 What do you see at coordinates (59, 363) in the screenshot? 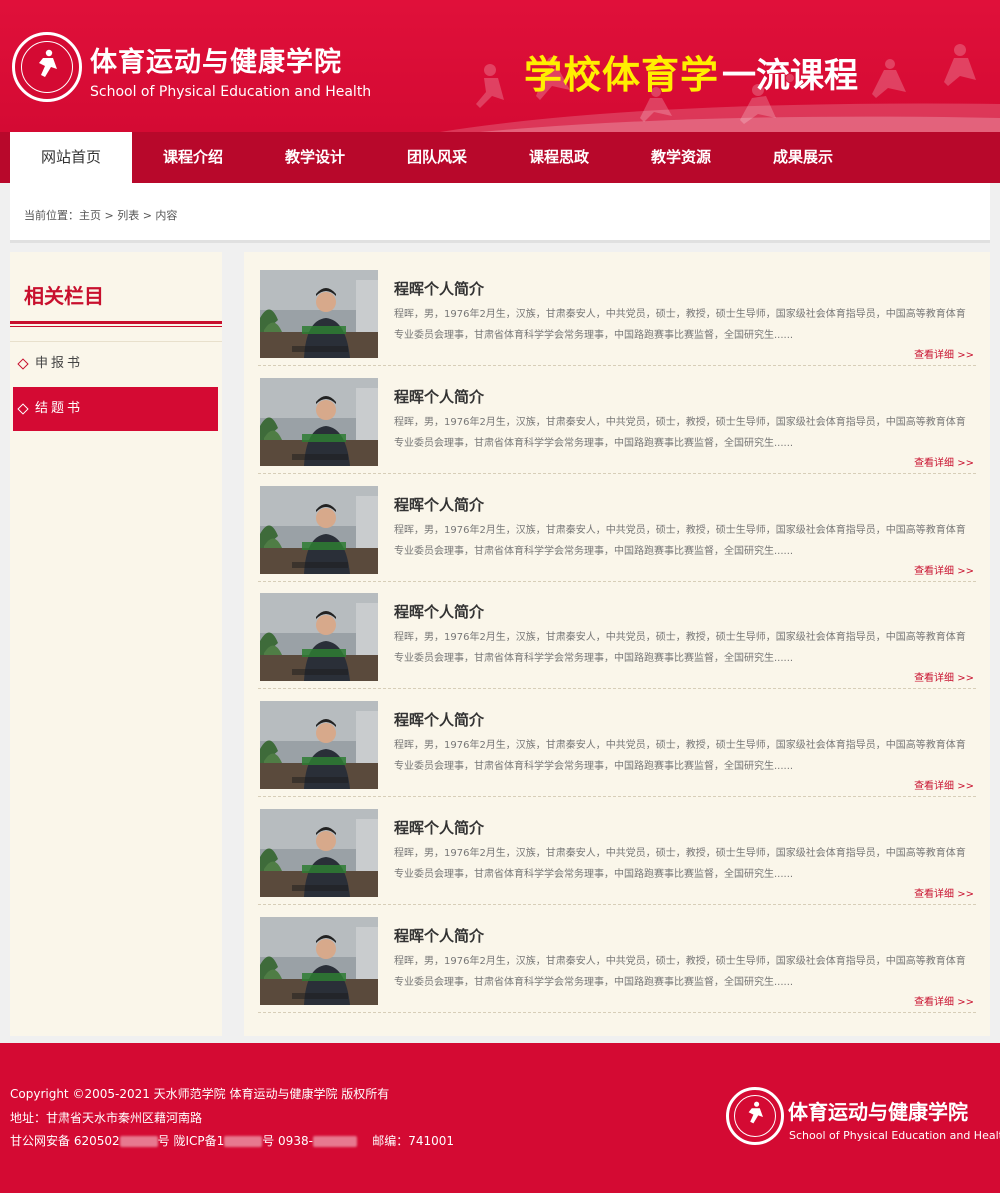
I see `sidebar-item-label: 申报书` at bounding box center [59, 363].